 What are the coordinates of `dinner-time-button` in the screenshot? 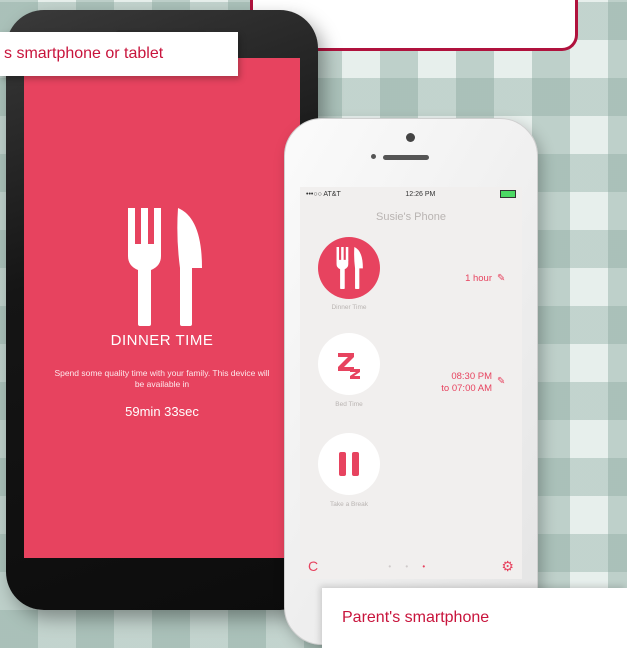 It's located at (349, 268).